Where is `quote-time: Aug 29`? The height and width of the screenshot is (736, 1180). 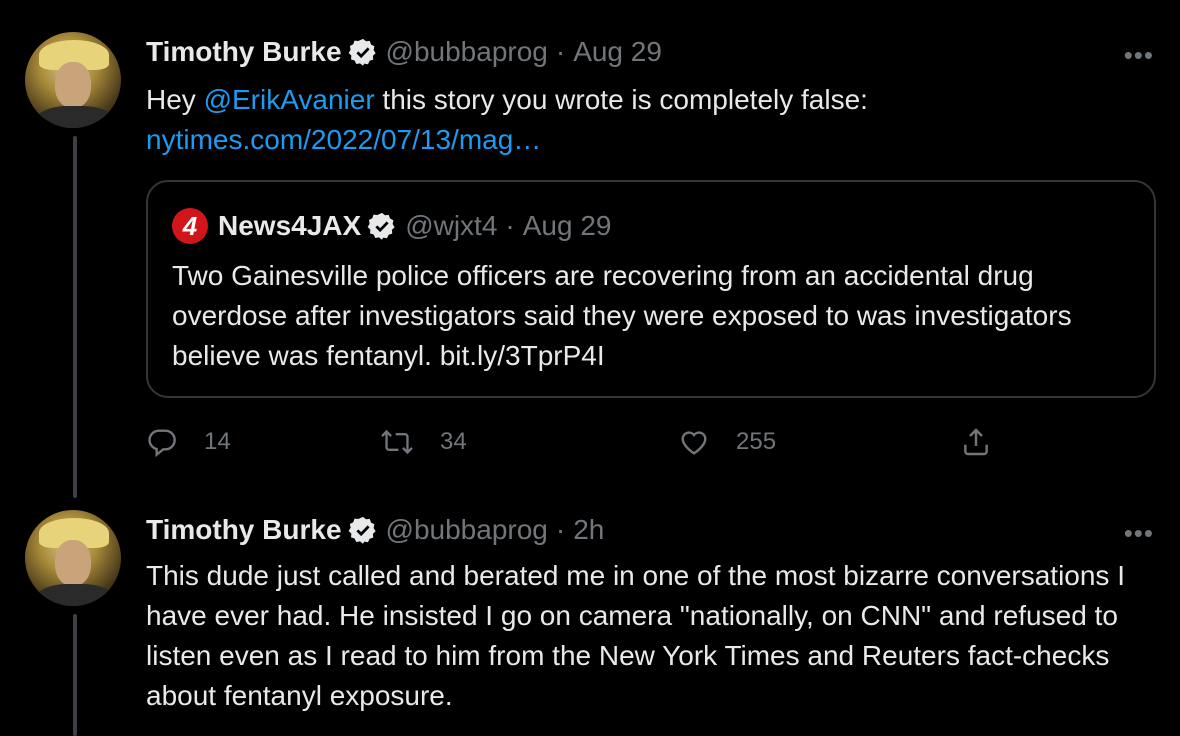 quote-time: Aug 29 is located at coordinates (567, 225).